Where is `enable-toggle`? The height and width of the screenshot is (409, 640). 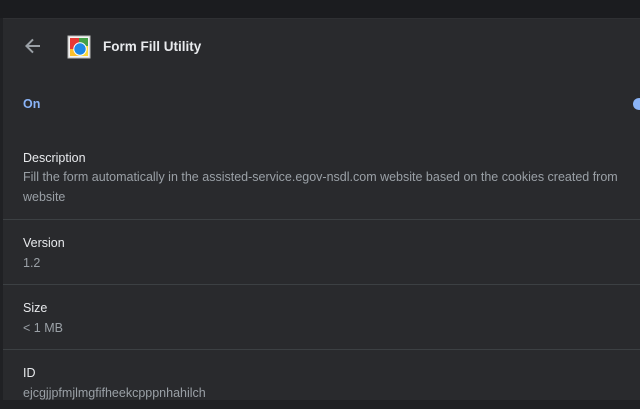 enable-toggle is located at coordinates (636, 104).